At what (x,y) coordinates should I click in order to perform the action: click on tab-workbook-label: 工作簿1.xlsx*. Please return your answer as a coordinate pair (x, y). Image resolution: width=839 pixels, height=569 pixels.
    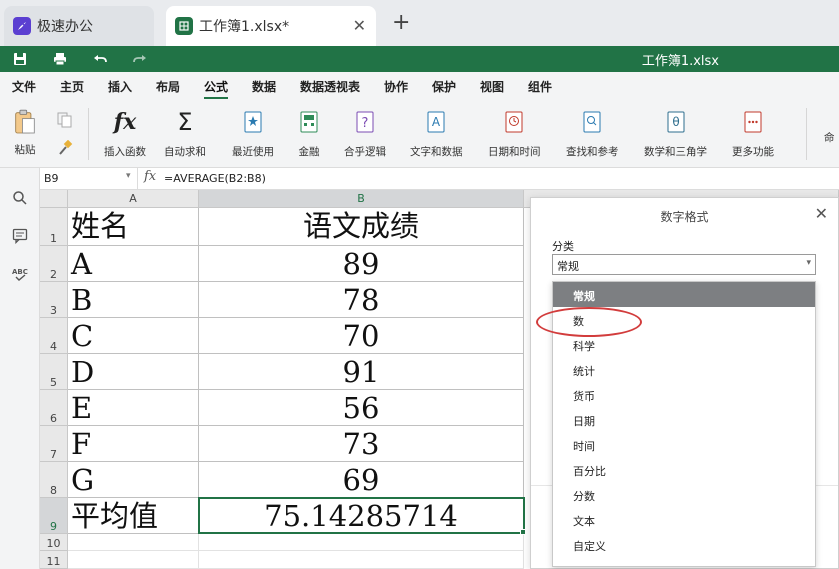
    Looking at the image, I should click on (244, 27).